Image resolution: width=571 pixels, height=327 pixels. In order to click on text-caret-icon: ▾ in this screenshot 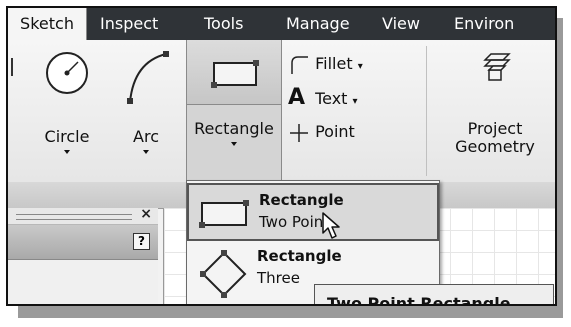, I will do `click(355, 101)`.